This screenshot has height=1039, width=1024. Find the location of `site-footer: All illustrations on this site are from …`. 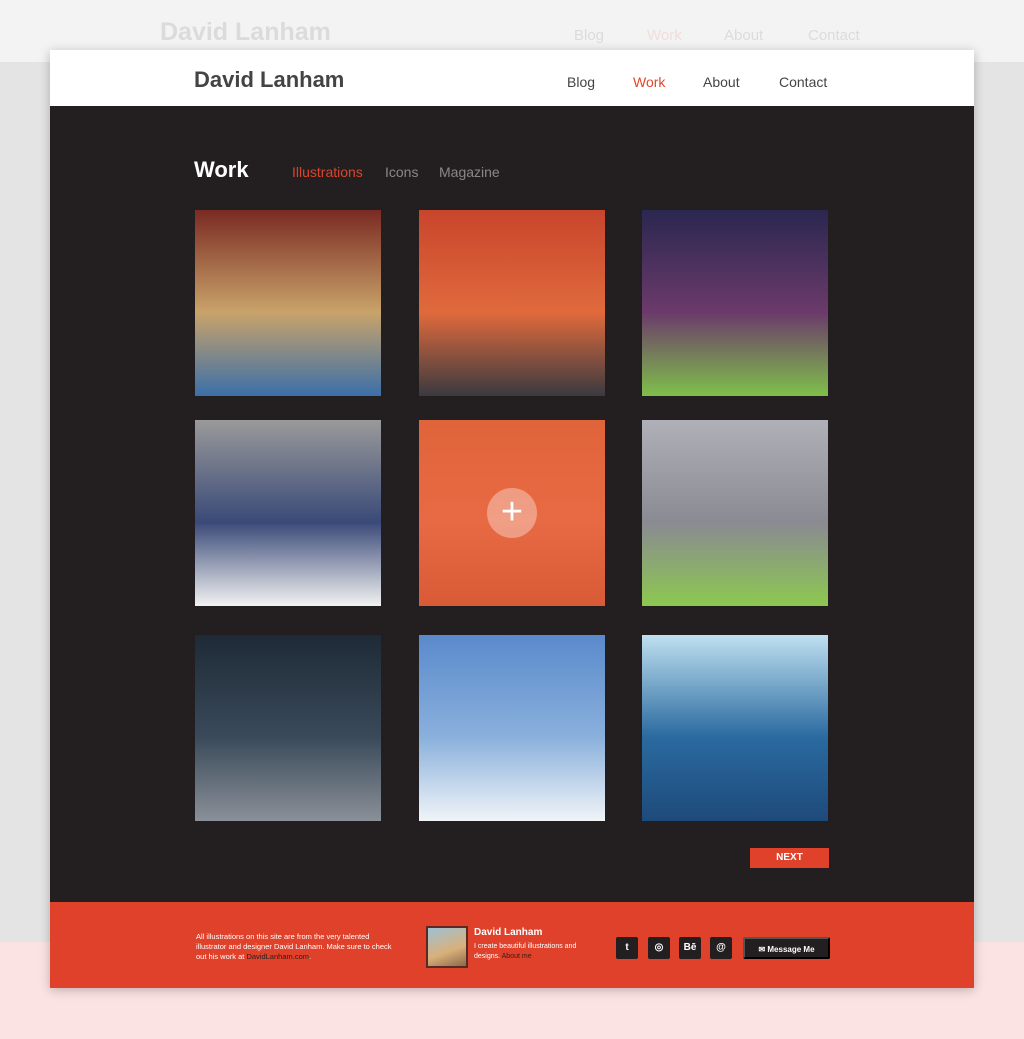

site-footer: All illustrations on this site are from … is located at coordinates (512, 945).